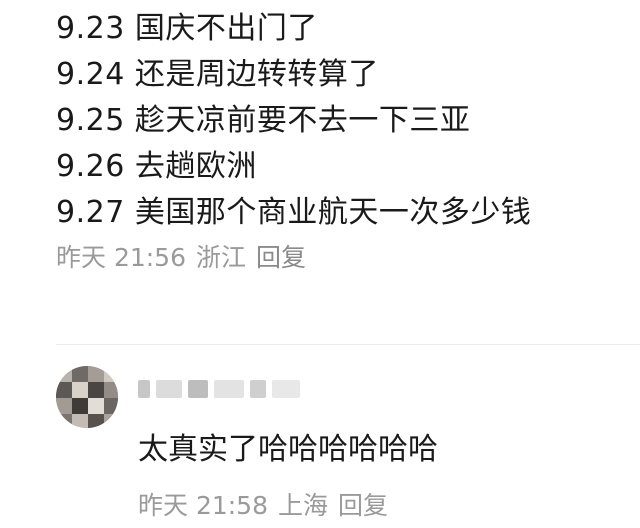 This screenshot has height=528, width=640. I want to click on comment-line: 9.24 还是周边转转算了, so click(217, 74).